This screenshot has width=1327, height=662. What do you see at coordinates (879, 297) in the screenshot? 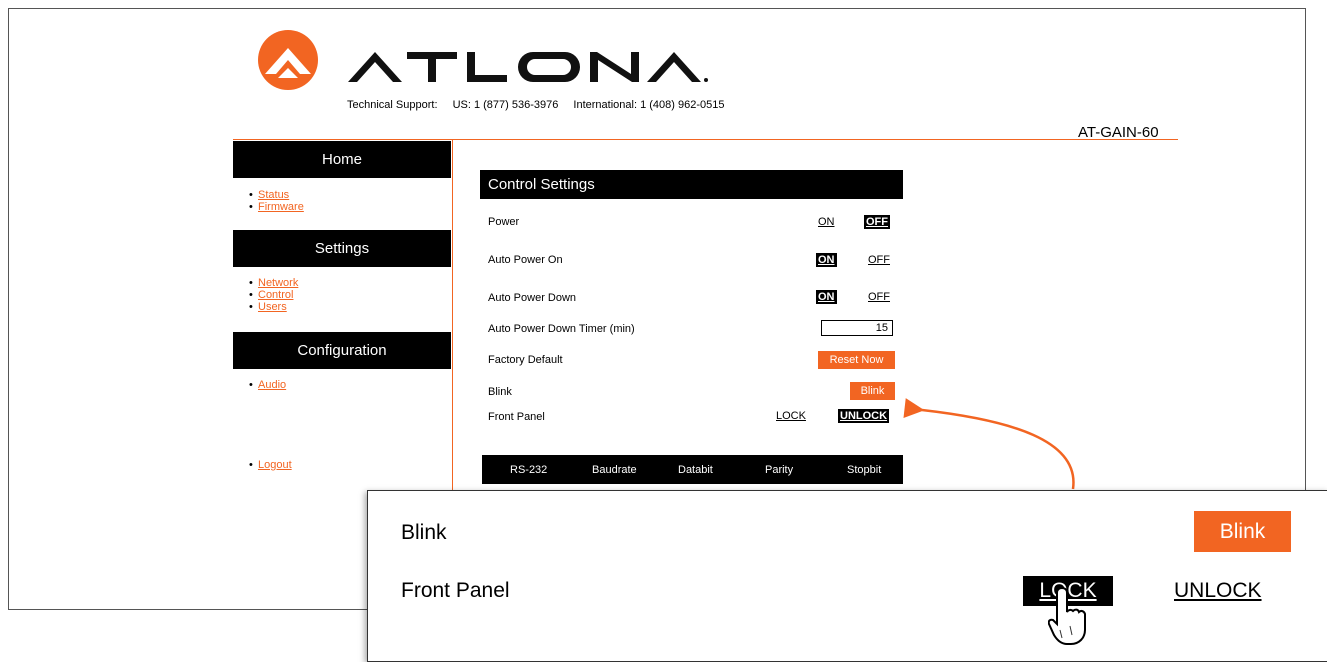
I see `auto-power-down-off-option: OFF` at bounding box center [879, 297].